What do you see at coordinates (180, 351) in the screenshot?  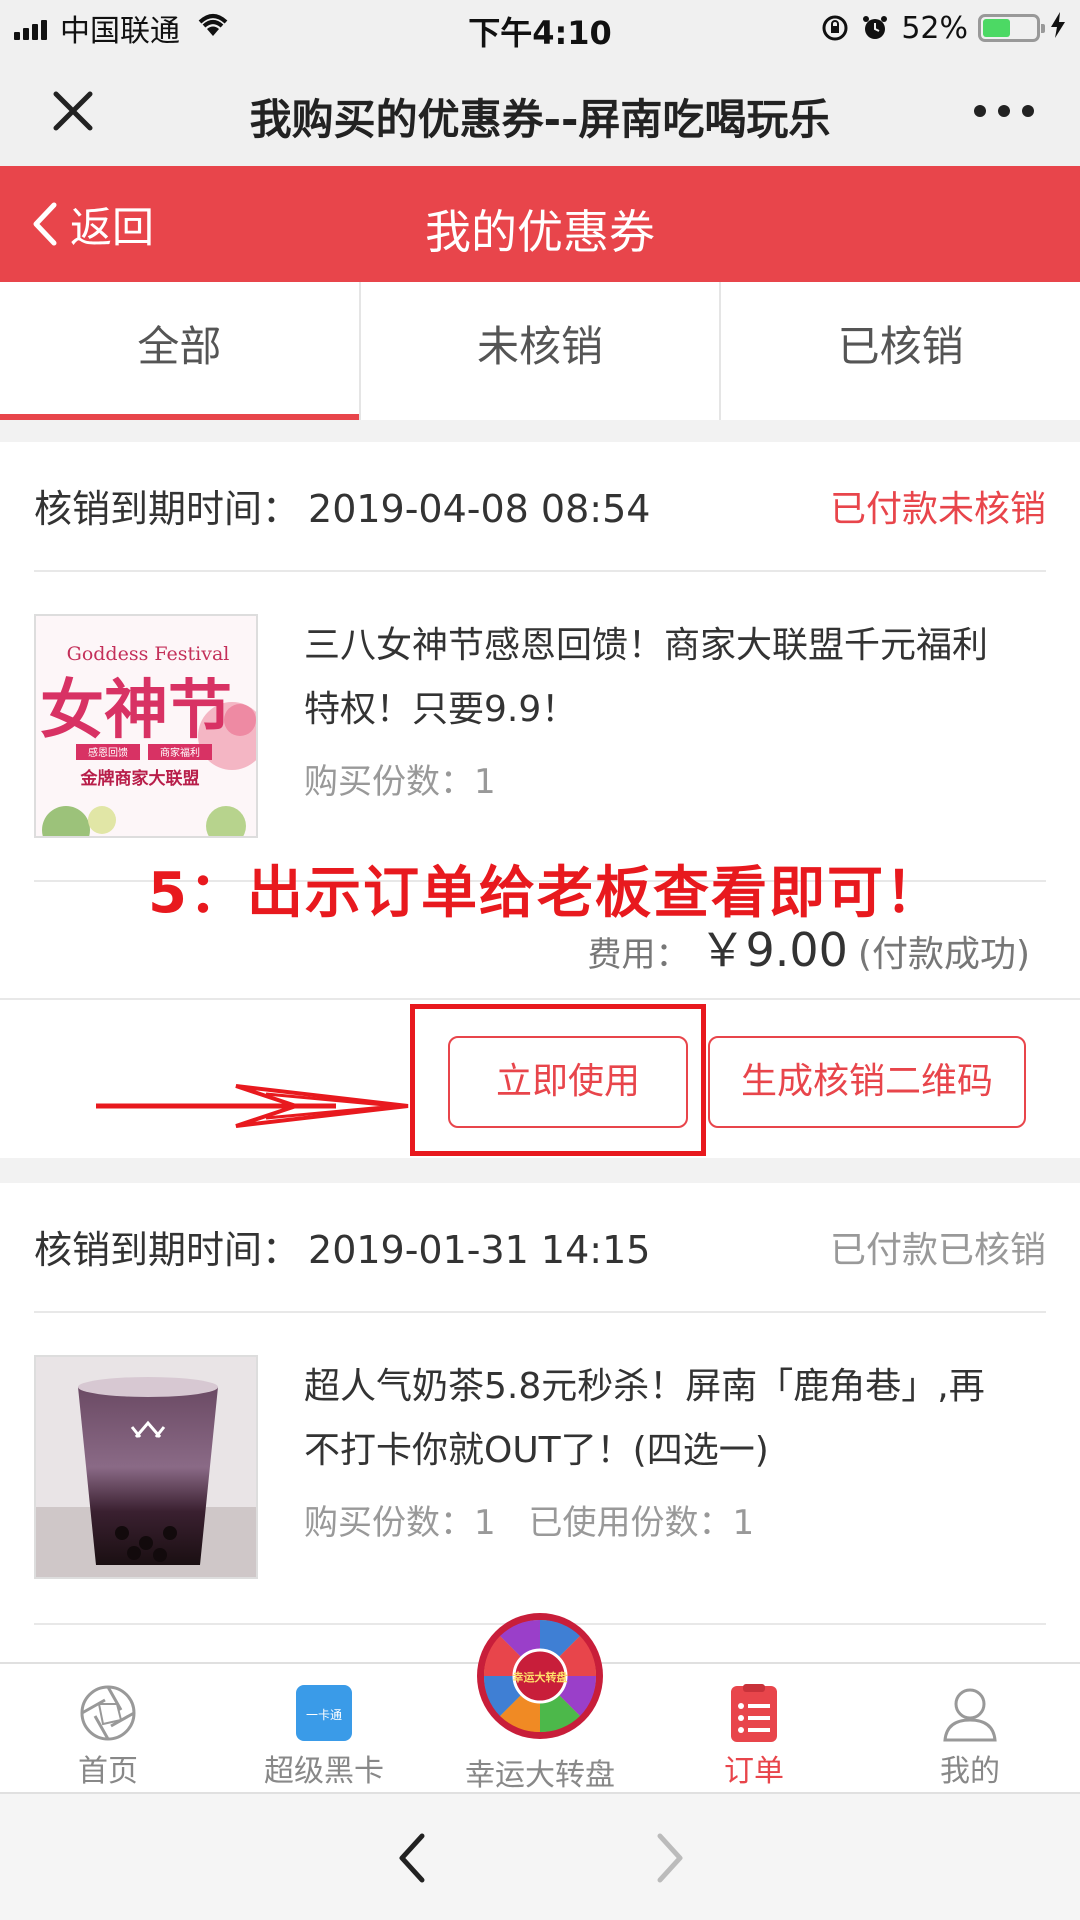 I see `tab-all: 全部` at bounding box center [180, 351].